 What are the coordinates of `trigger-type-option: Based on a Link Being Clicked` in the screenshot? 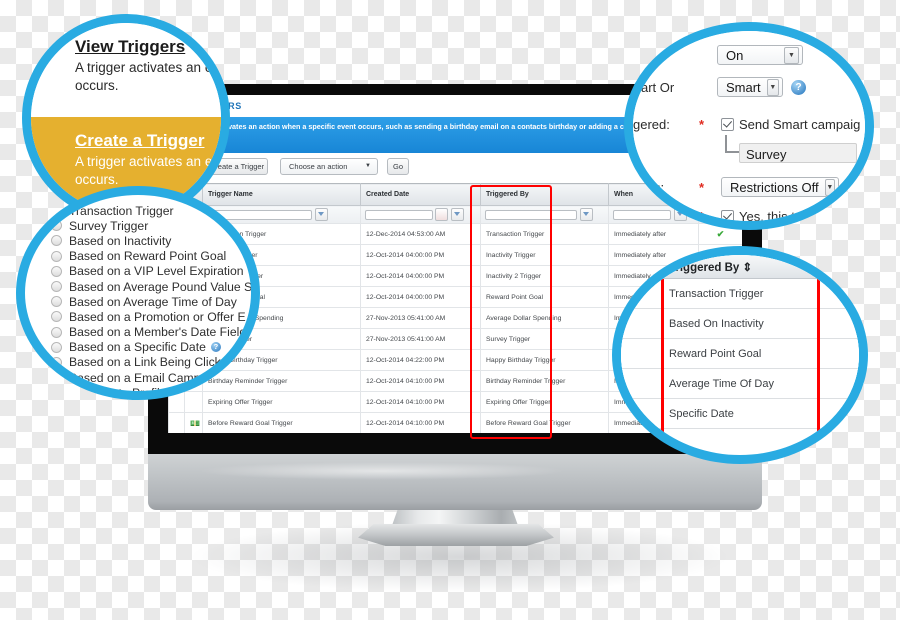 It's located at (151, 362).